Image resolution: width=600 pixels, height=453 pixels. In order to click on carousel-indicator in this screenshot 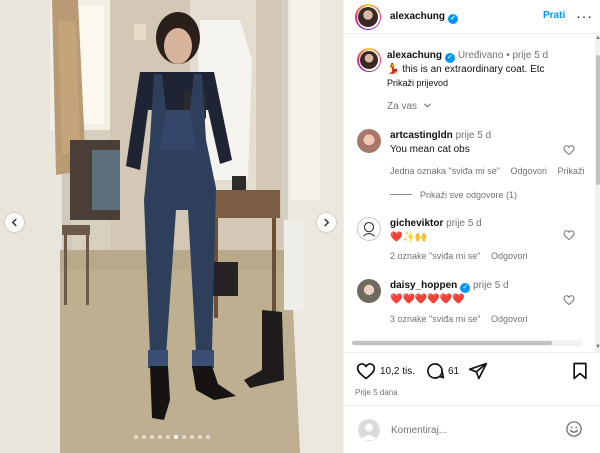, I will do `click(172, 437)`.